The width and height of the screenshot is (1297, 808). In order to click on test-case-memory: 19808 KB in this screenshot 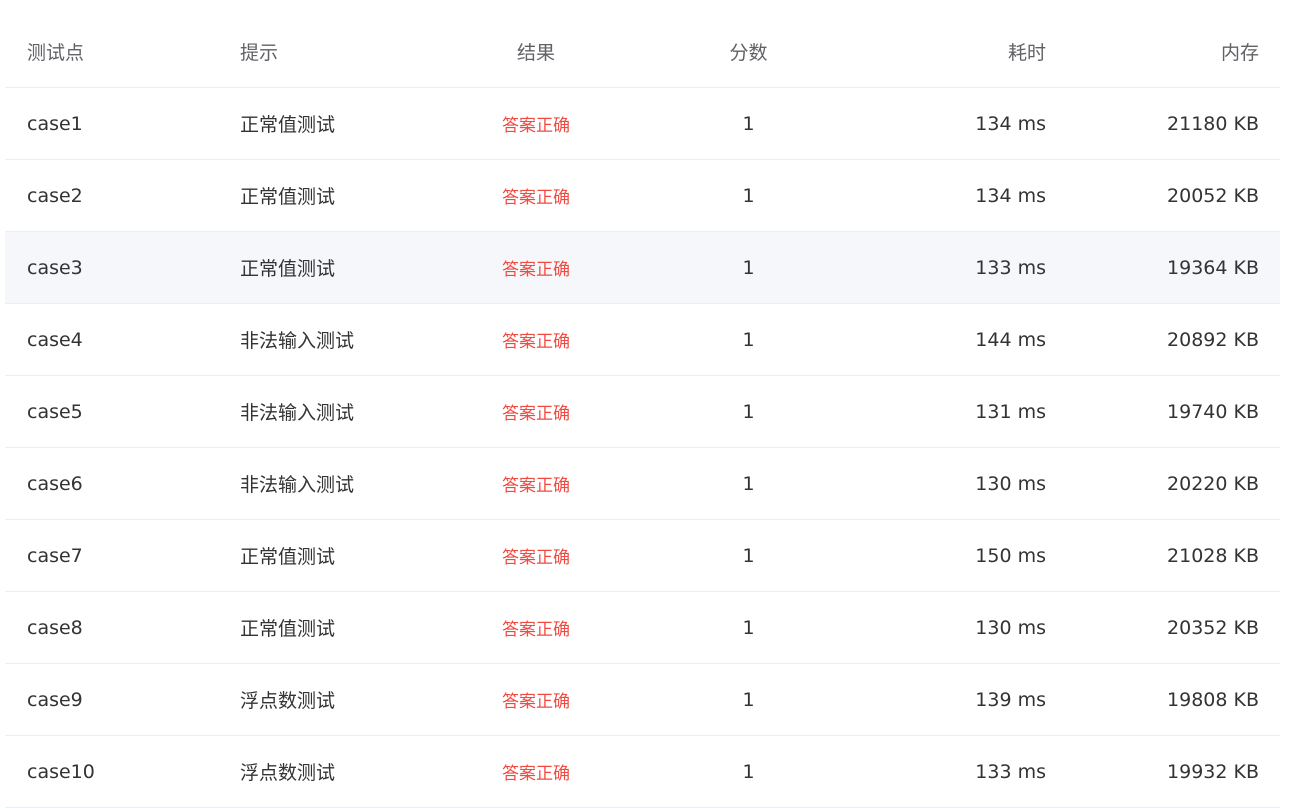, I will do `click(1213, 699)`.